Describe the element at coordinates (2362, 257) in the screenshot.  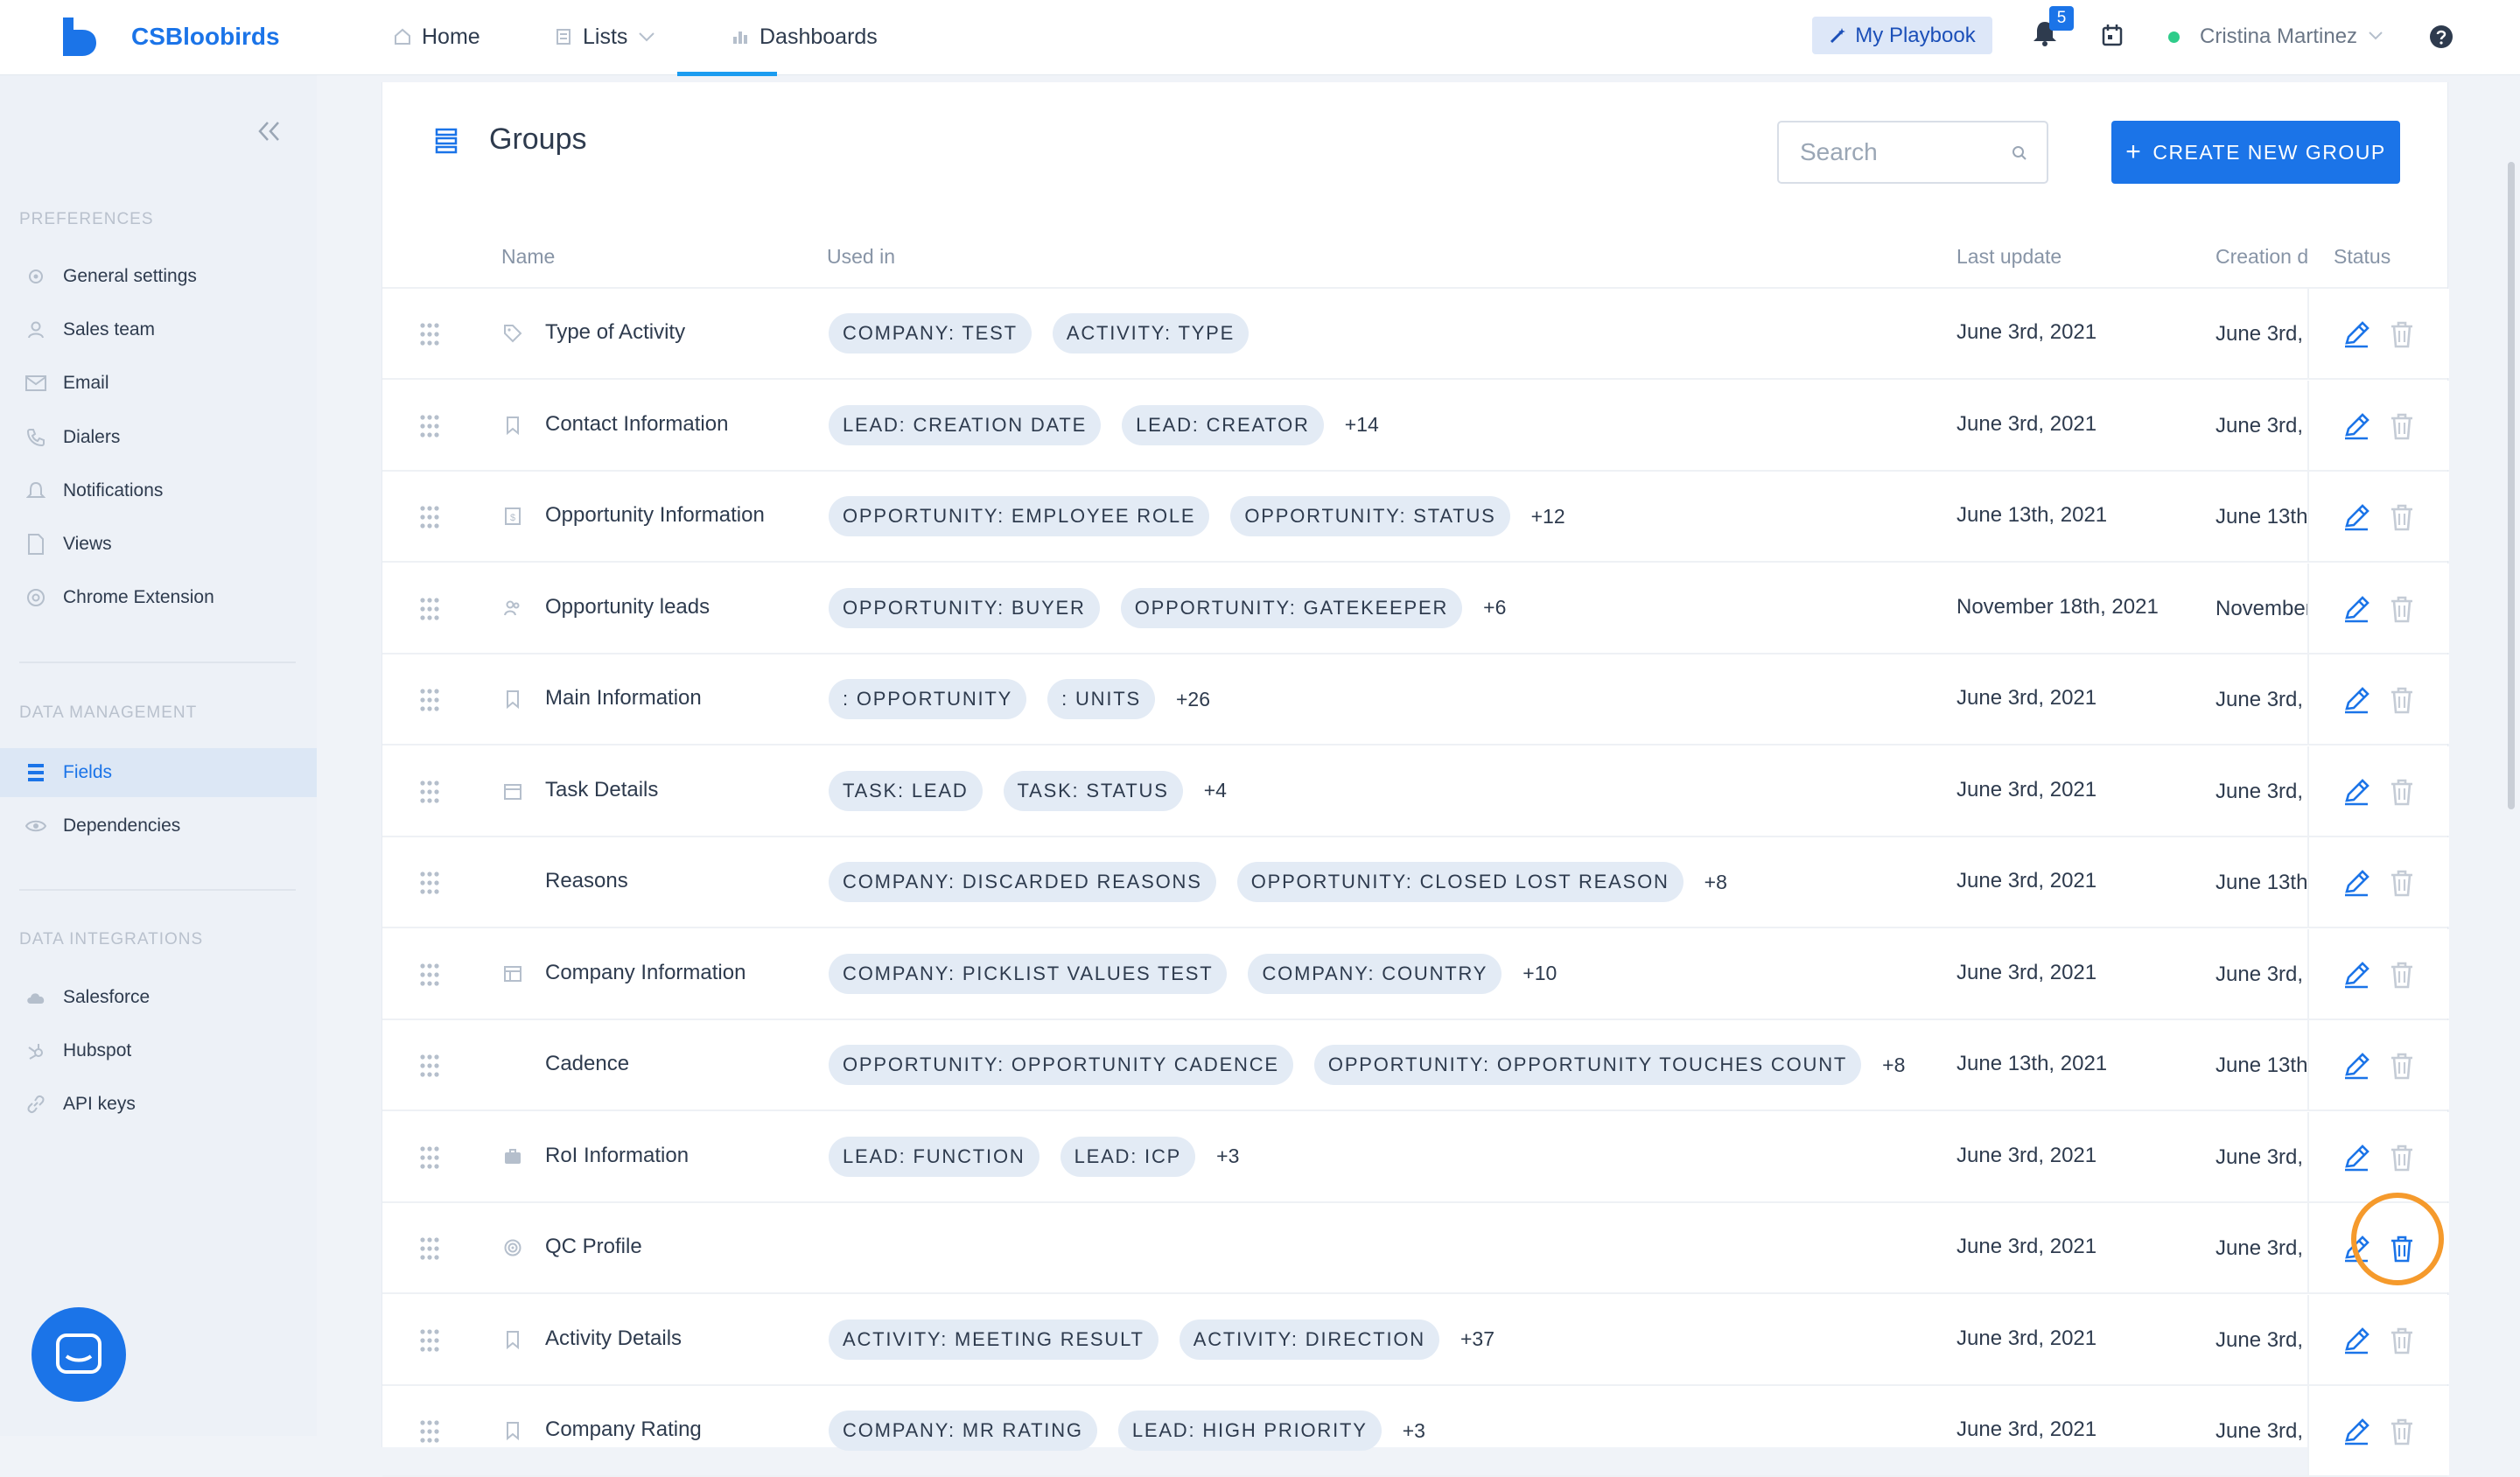
I see `column-header-status: Status` at that location.